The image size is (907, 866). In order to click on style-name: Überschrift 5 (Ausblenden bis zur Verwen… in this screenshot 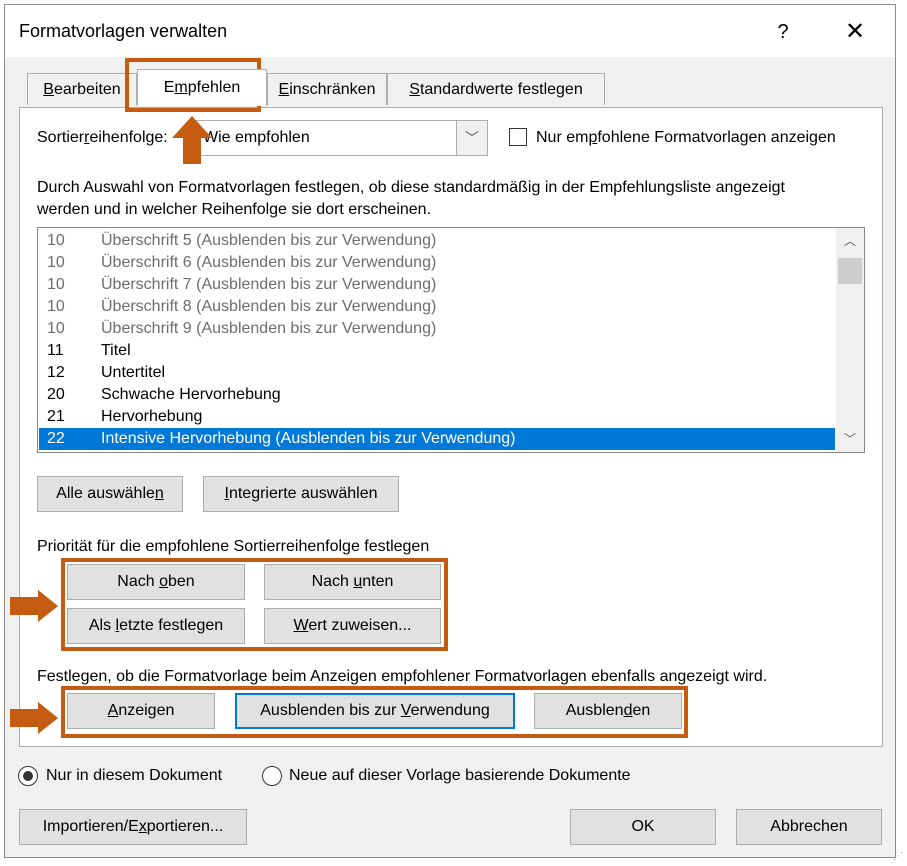, I will do `click(269, 240)`.